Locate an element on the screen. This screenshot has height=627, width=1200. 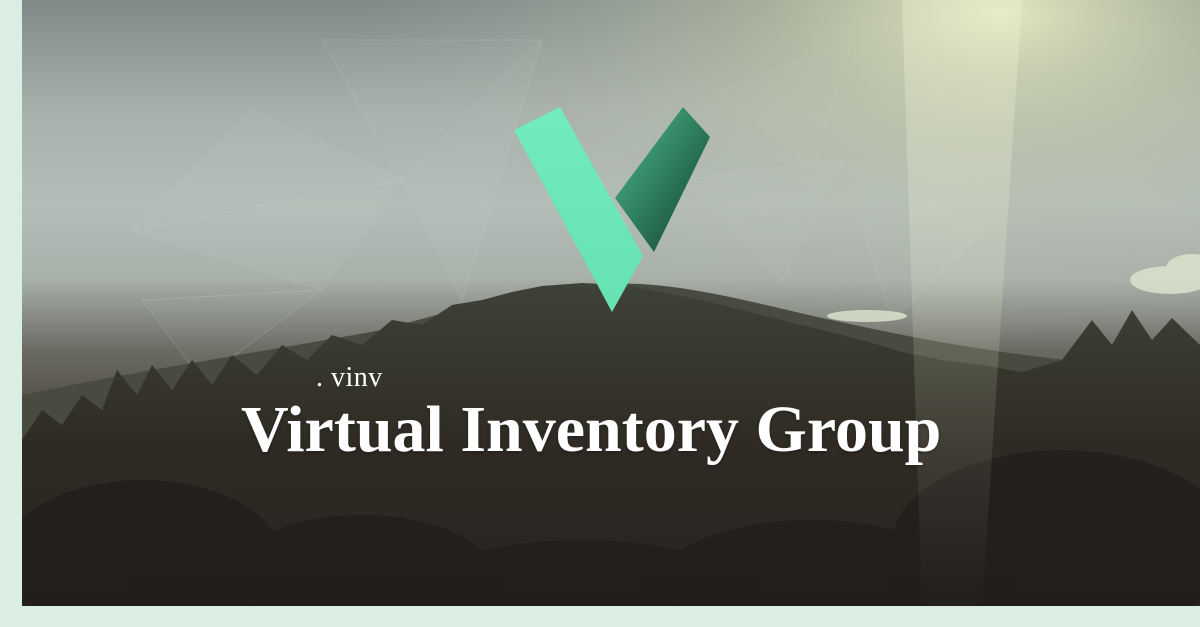
brand-tagline: . vinv is located at coordinates (349, 377).